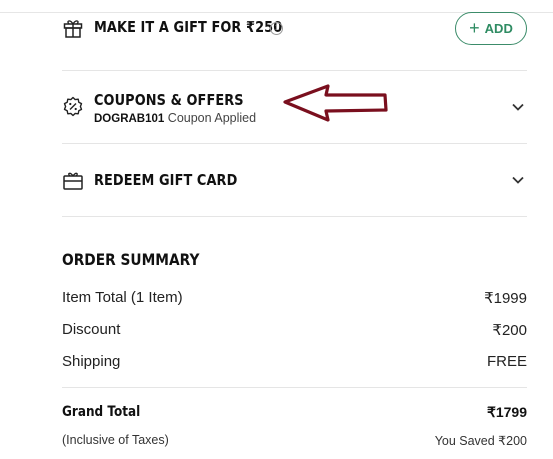 The image size is (553, 459). What do you see at coordinates (498, 28) in the screenshot?
I see `add-button-label: ADD` at bounding box center [498, 28].